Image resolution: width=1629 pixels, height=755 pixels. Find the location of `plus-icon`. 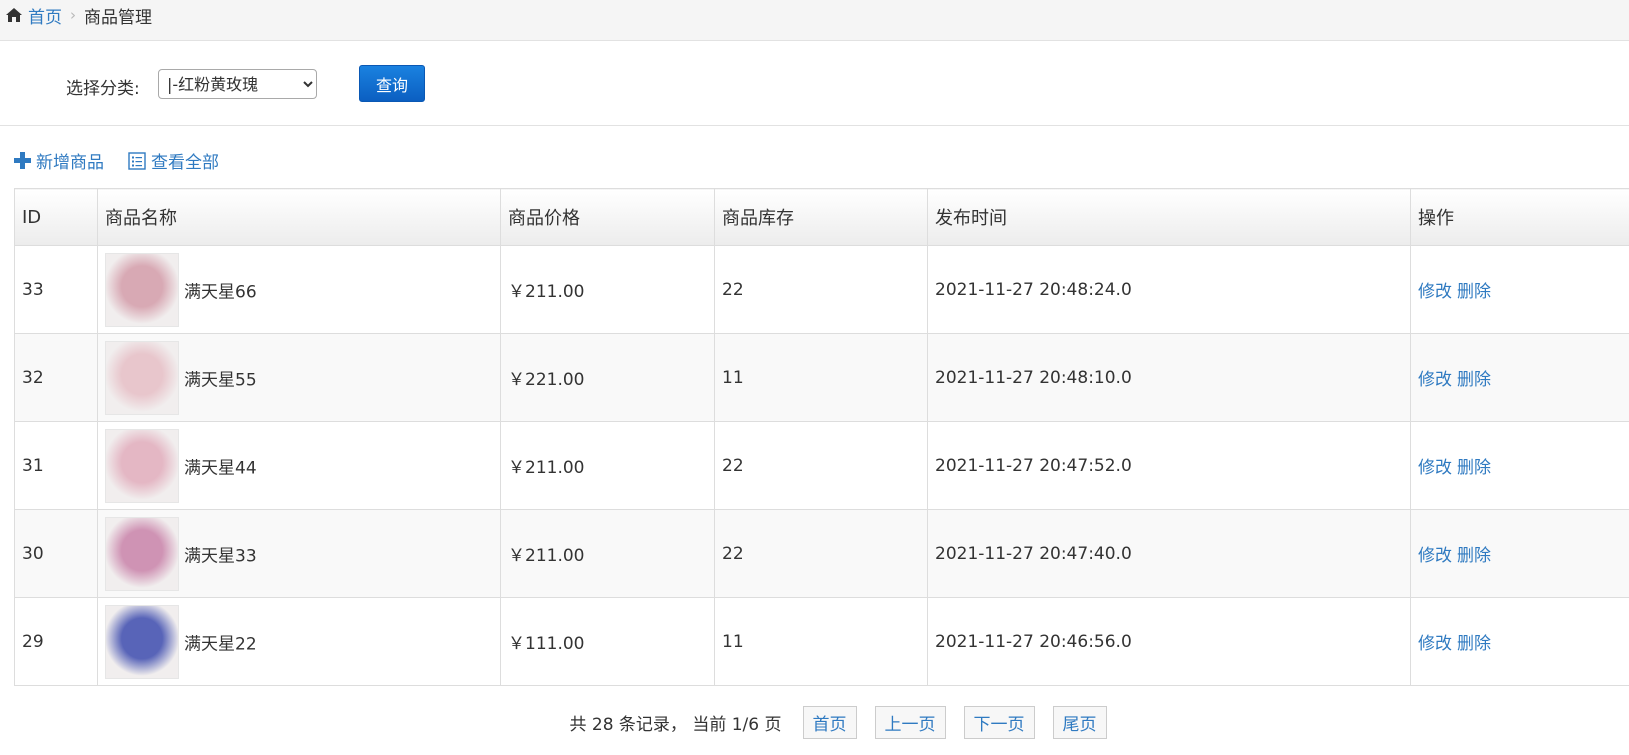

plus-icon is located at coordinates (22, 160).